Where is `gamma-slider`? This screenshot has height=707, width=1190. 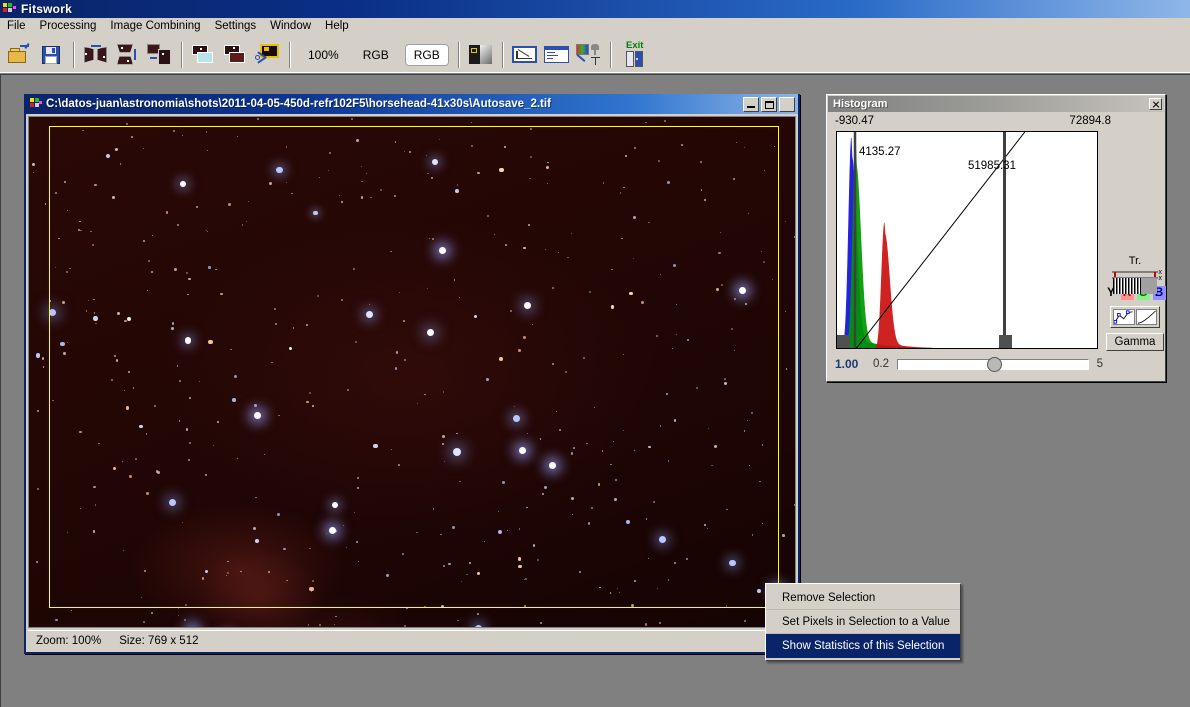
gamma-slider is located at coordinates (993, 364).